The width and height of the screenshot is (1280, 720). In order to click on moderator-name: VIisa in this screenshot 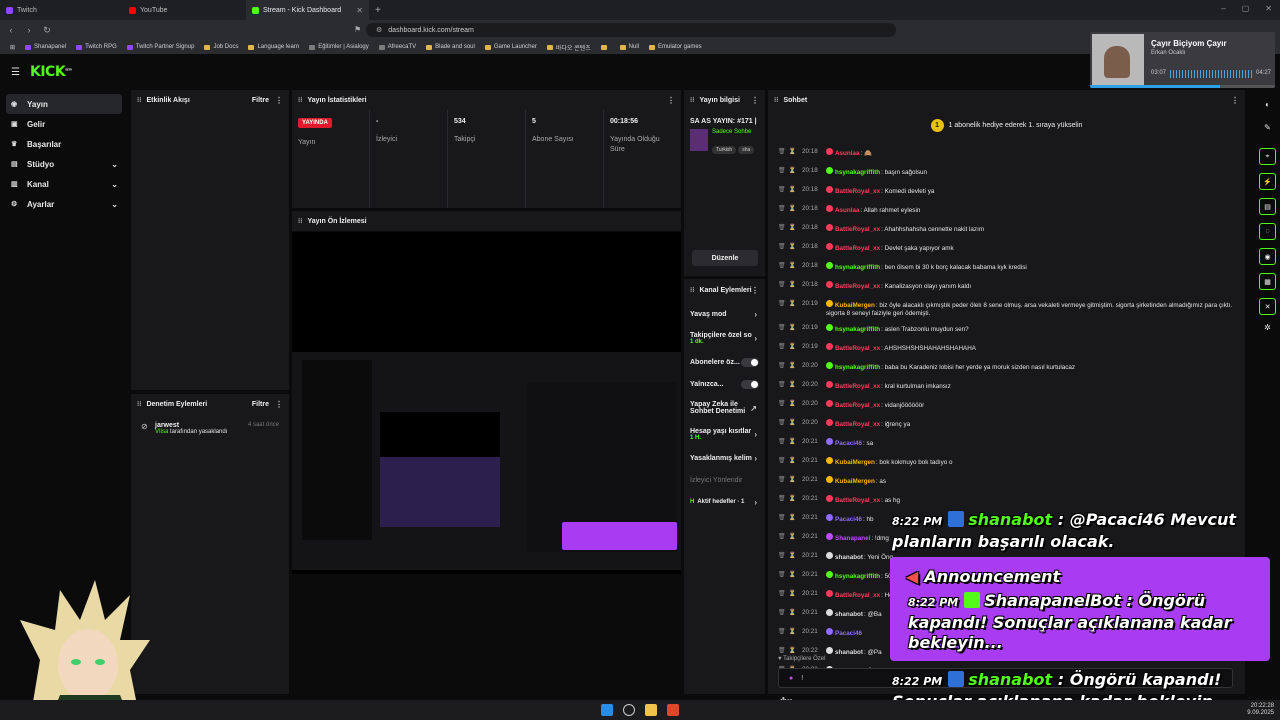, I will do `click(161, 432)`.